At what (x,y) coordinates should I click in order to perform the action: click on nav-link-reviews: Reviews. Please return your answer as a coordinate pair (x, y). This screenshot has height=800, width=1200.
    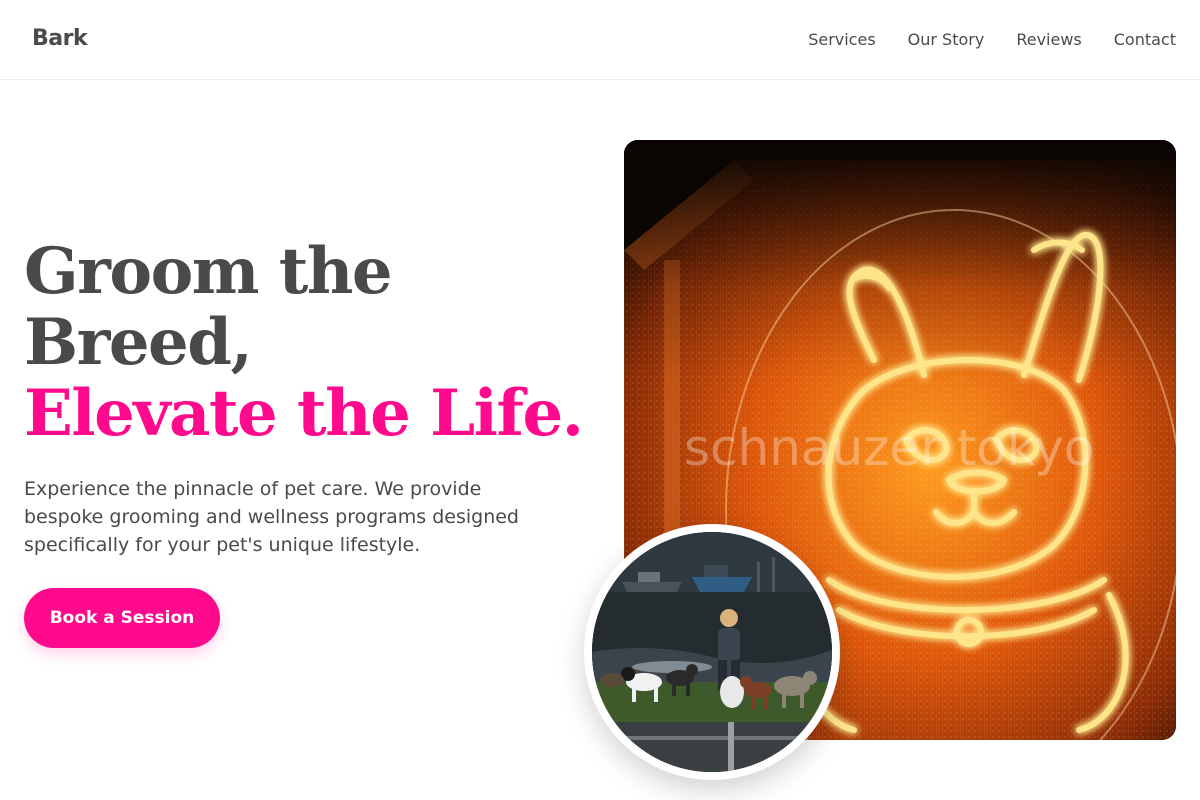
    Looking at the image, I should click on (1048, 39).